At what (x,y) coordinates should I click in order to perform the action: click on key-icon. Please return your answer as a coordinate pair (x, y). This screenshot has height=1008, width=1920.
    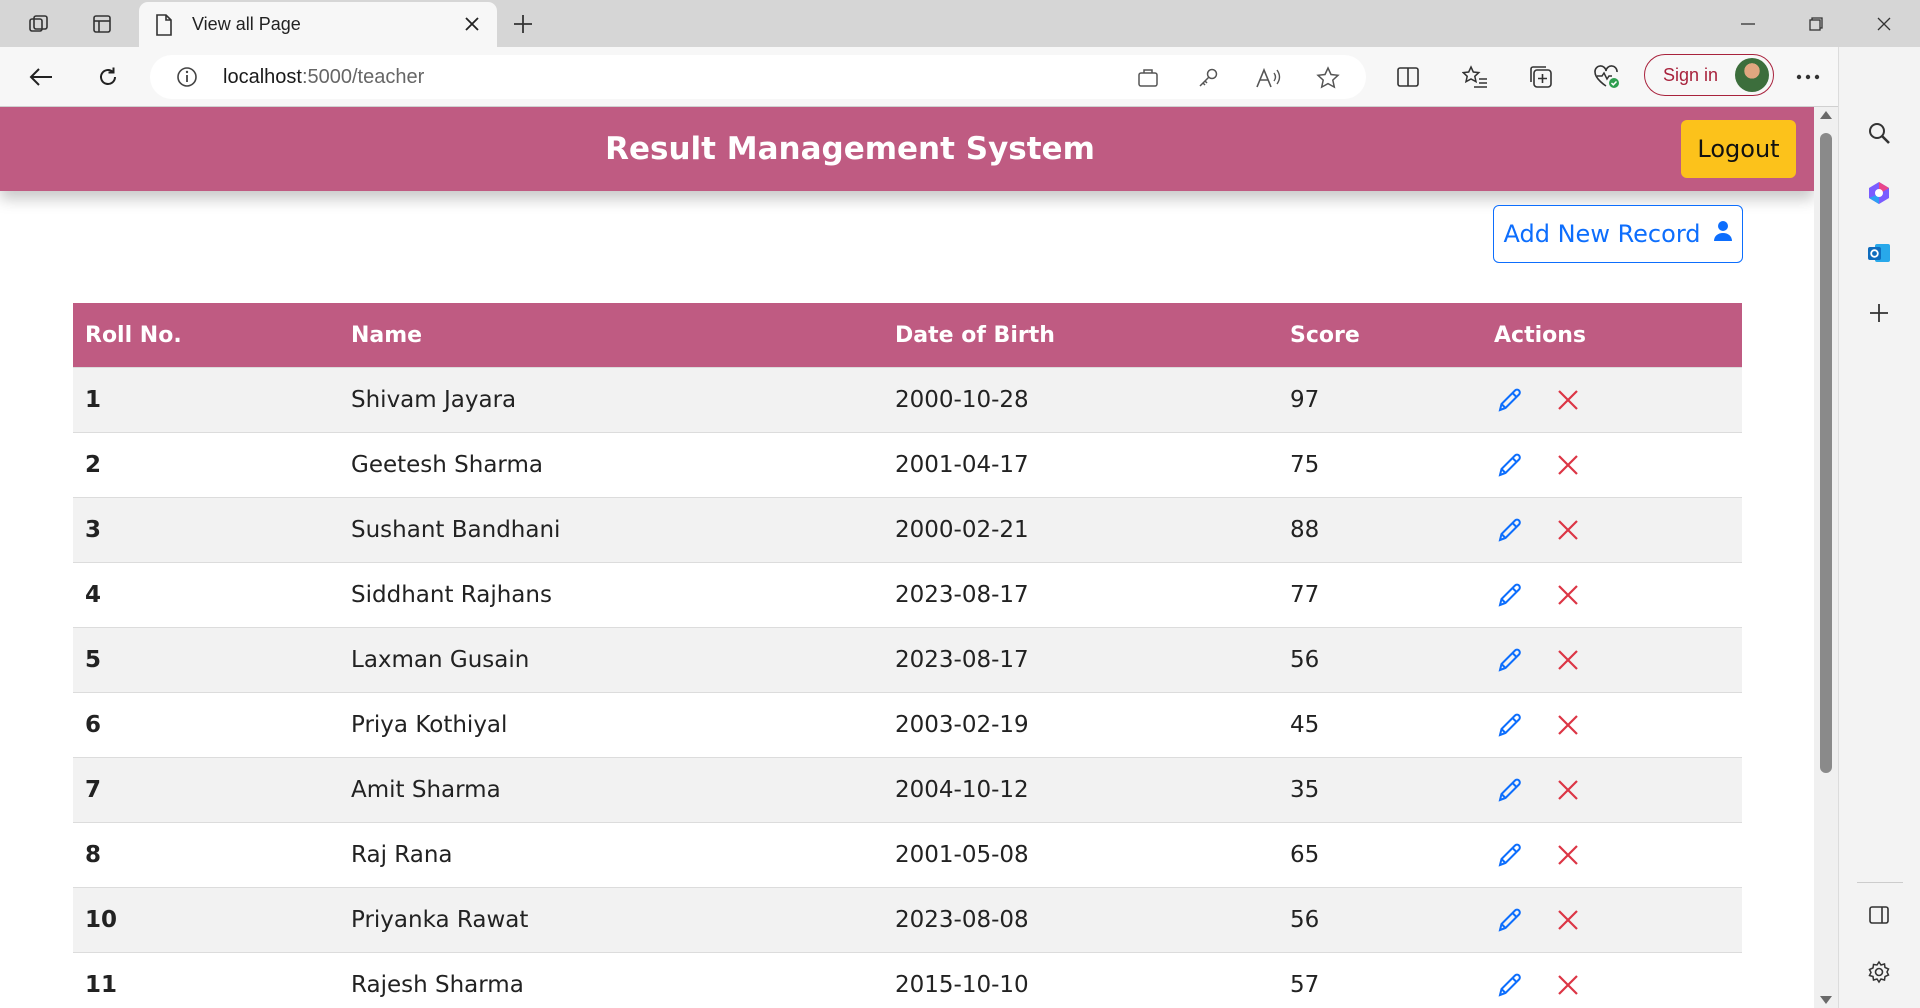
    Looking at the image, I should click on (1208, 78).